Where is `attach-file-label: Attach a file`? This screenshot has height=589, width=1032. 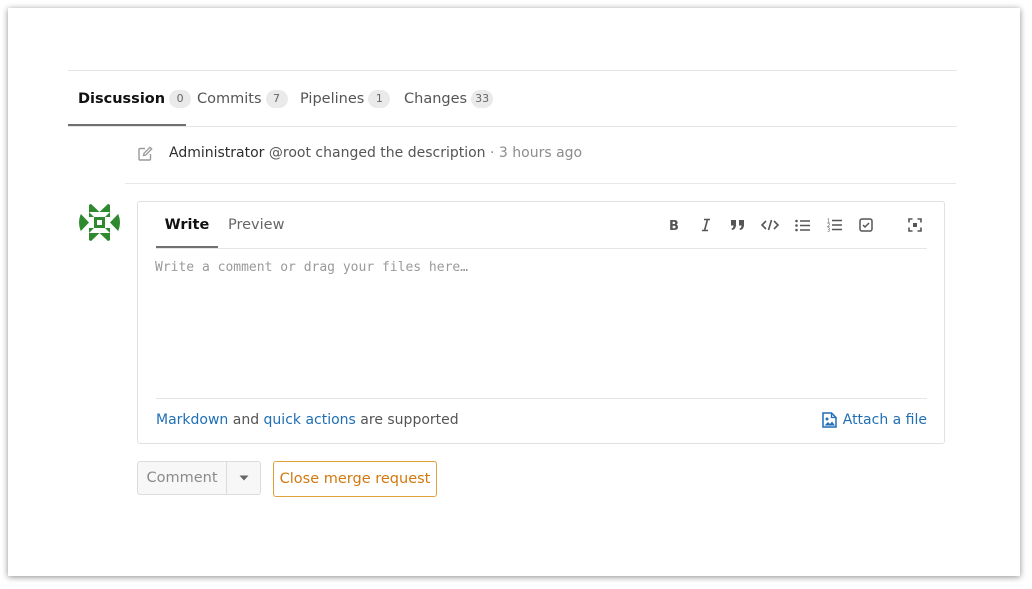
attach-file-label: Attach a file is located at coordinates (884, 420).